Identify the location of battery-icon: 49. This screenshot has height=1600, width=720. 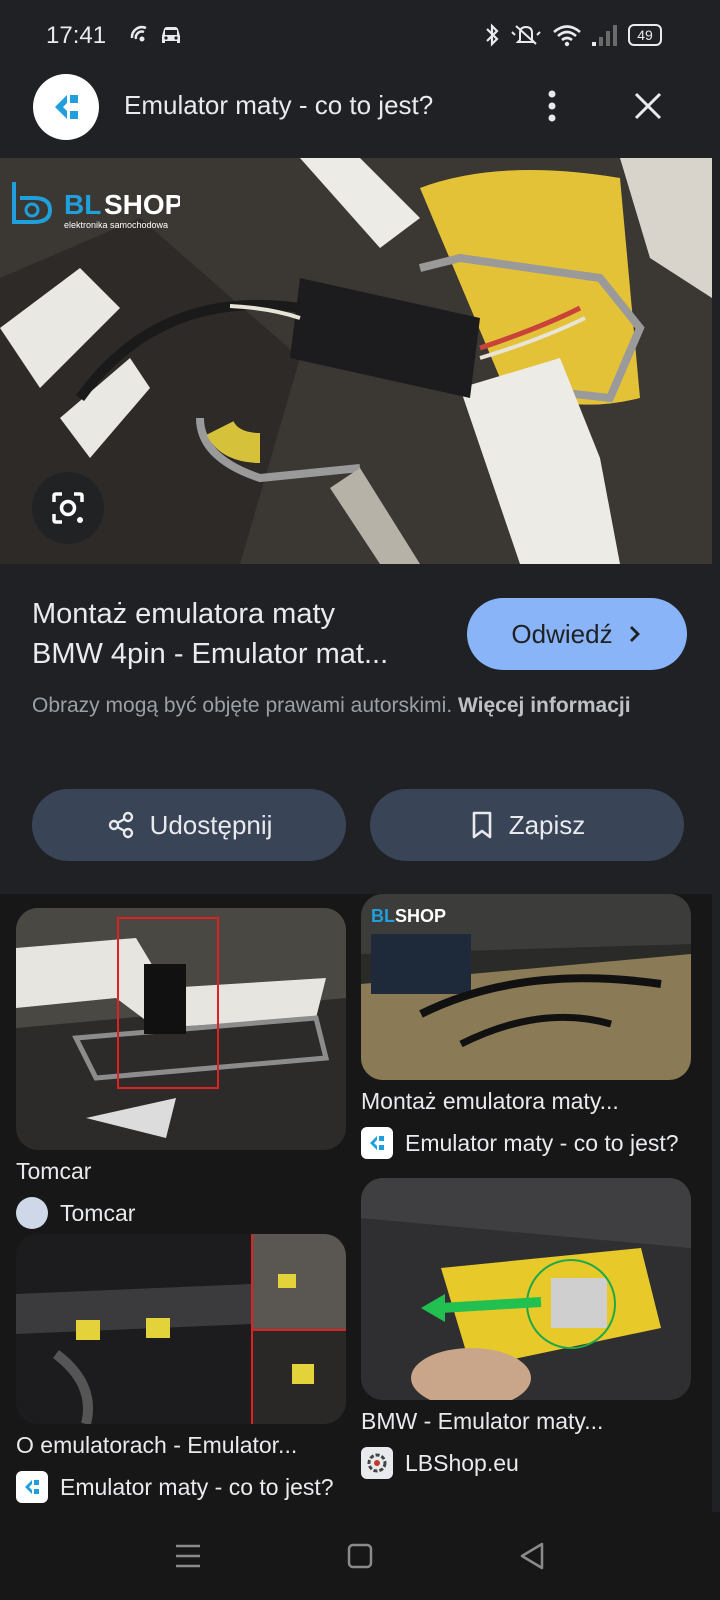
(645, 35).